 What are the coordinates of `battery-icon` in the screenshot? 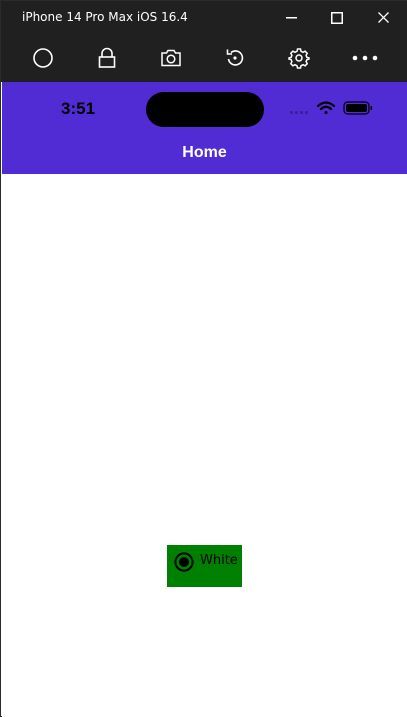 It's located at (358, 108).